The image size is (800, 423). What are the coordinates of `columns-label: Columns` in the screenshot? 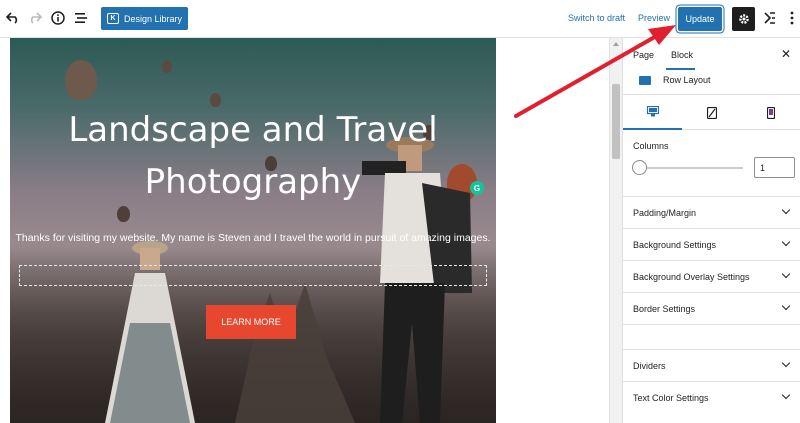 It's located at (651, 146).